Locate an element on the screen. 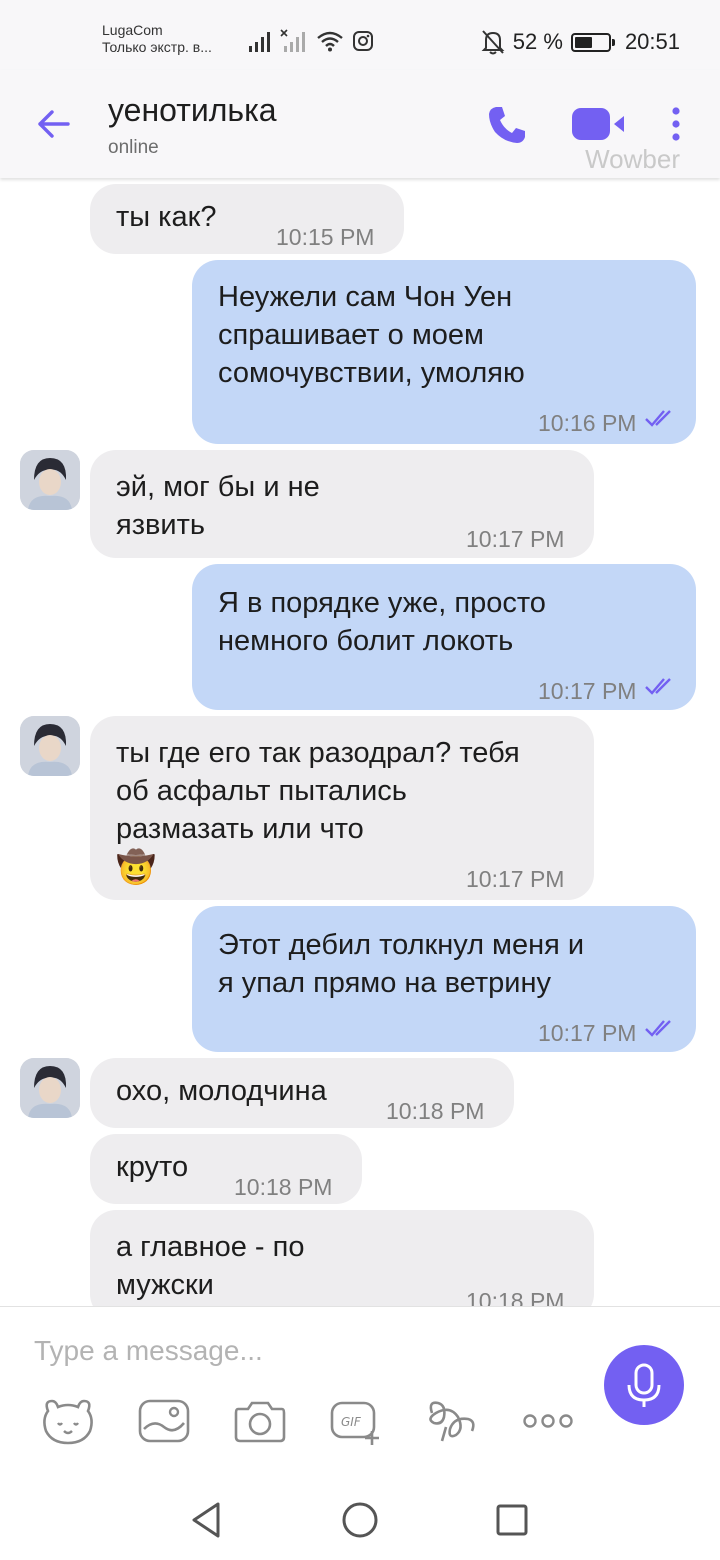 The width and height of the screenshot is (720, 1560). carrier-name: LugaCom is located at coordinates (132, 30).